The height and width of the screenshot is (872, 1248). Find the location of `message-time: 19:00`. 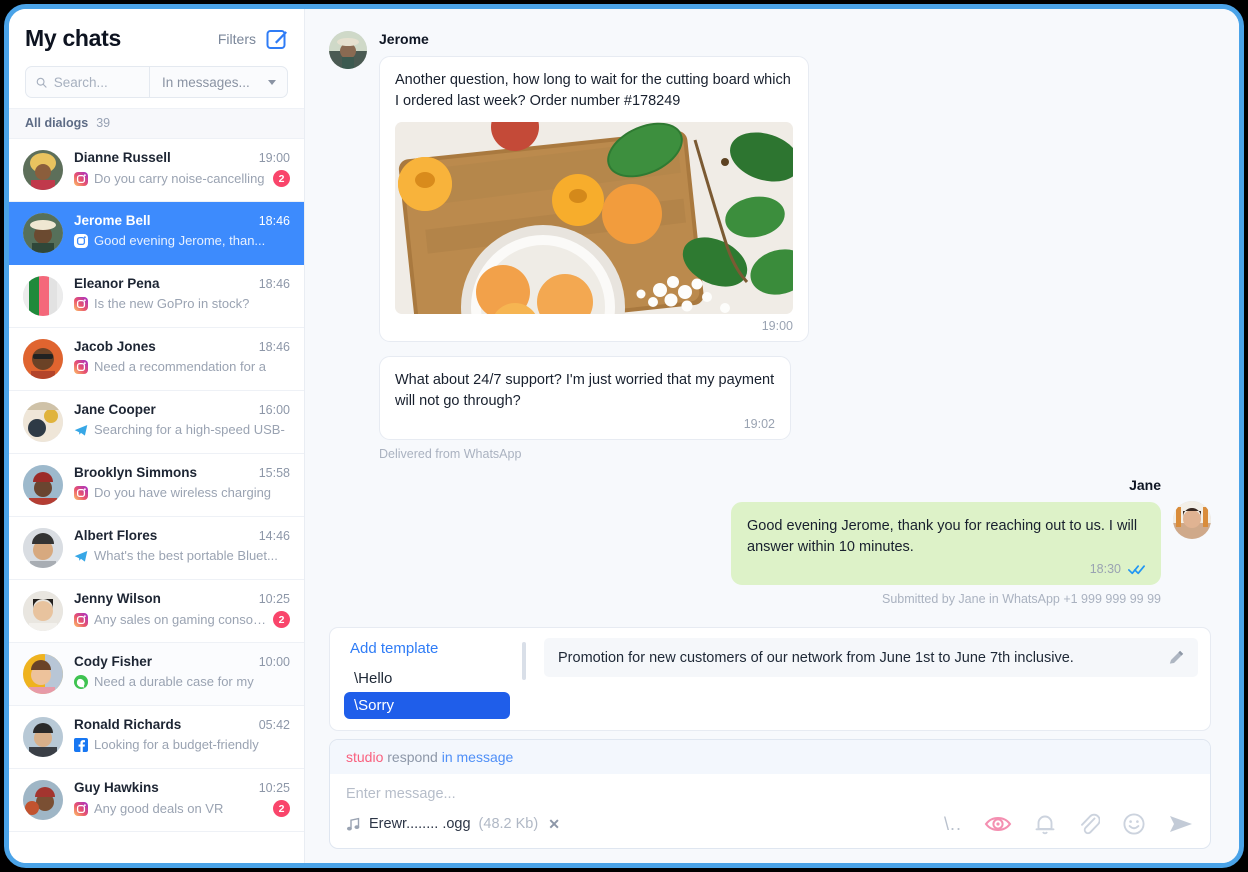

message-time: 19:00 is located at coordinates (777, 326).